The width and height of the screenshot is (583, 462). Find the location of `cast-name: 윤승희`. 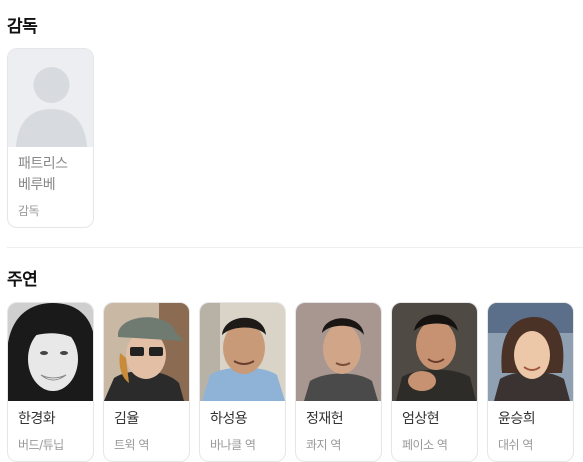

cast-name: 윤승희 is located at coordinates (517, 419).